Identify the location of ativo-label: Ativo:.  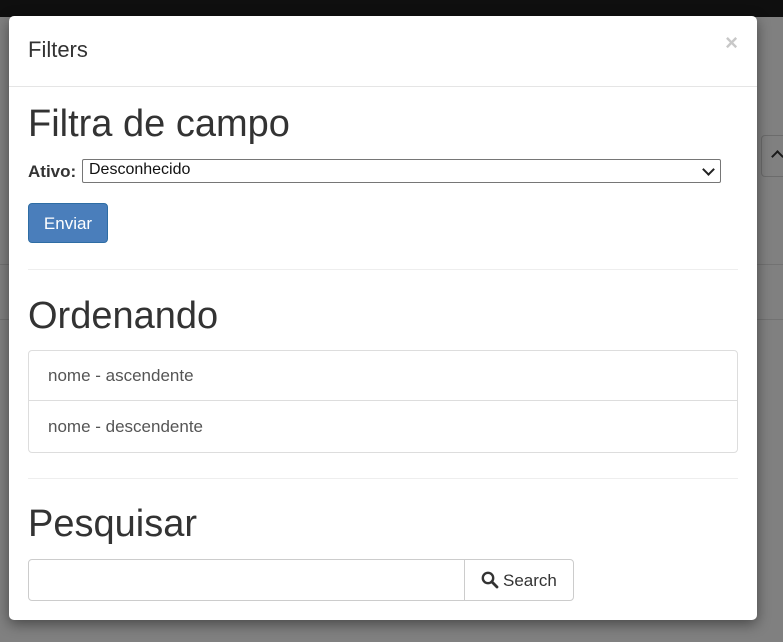
(52, 171).